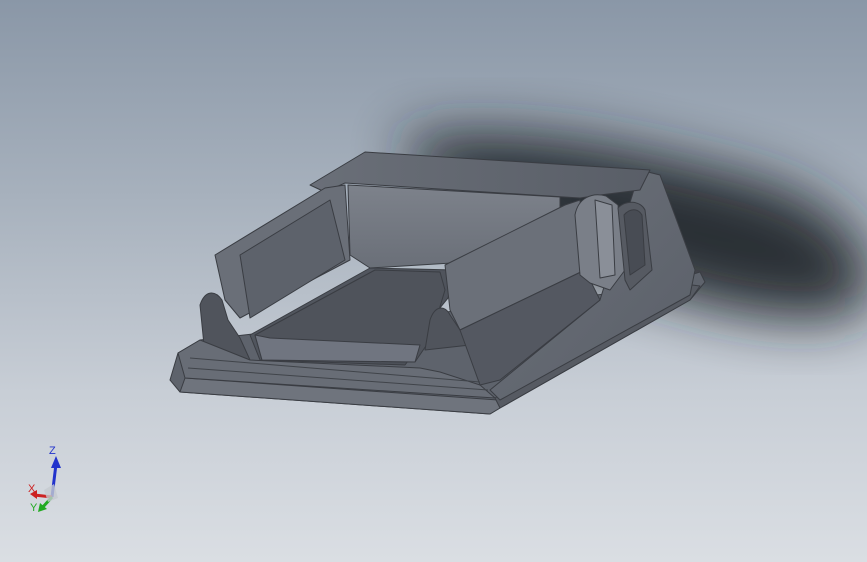 This screenshot has height=562, width=867. Describe the element at coordinates (34, 508) in the screenshot. I see `y-axis-label: Y` at that location.